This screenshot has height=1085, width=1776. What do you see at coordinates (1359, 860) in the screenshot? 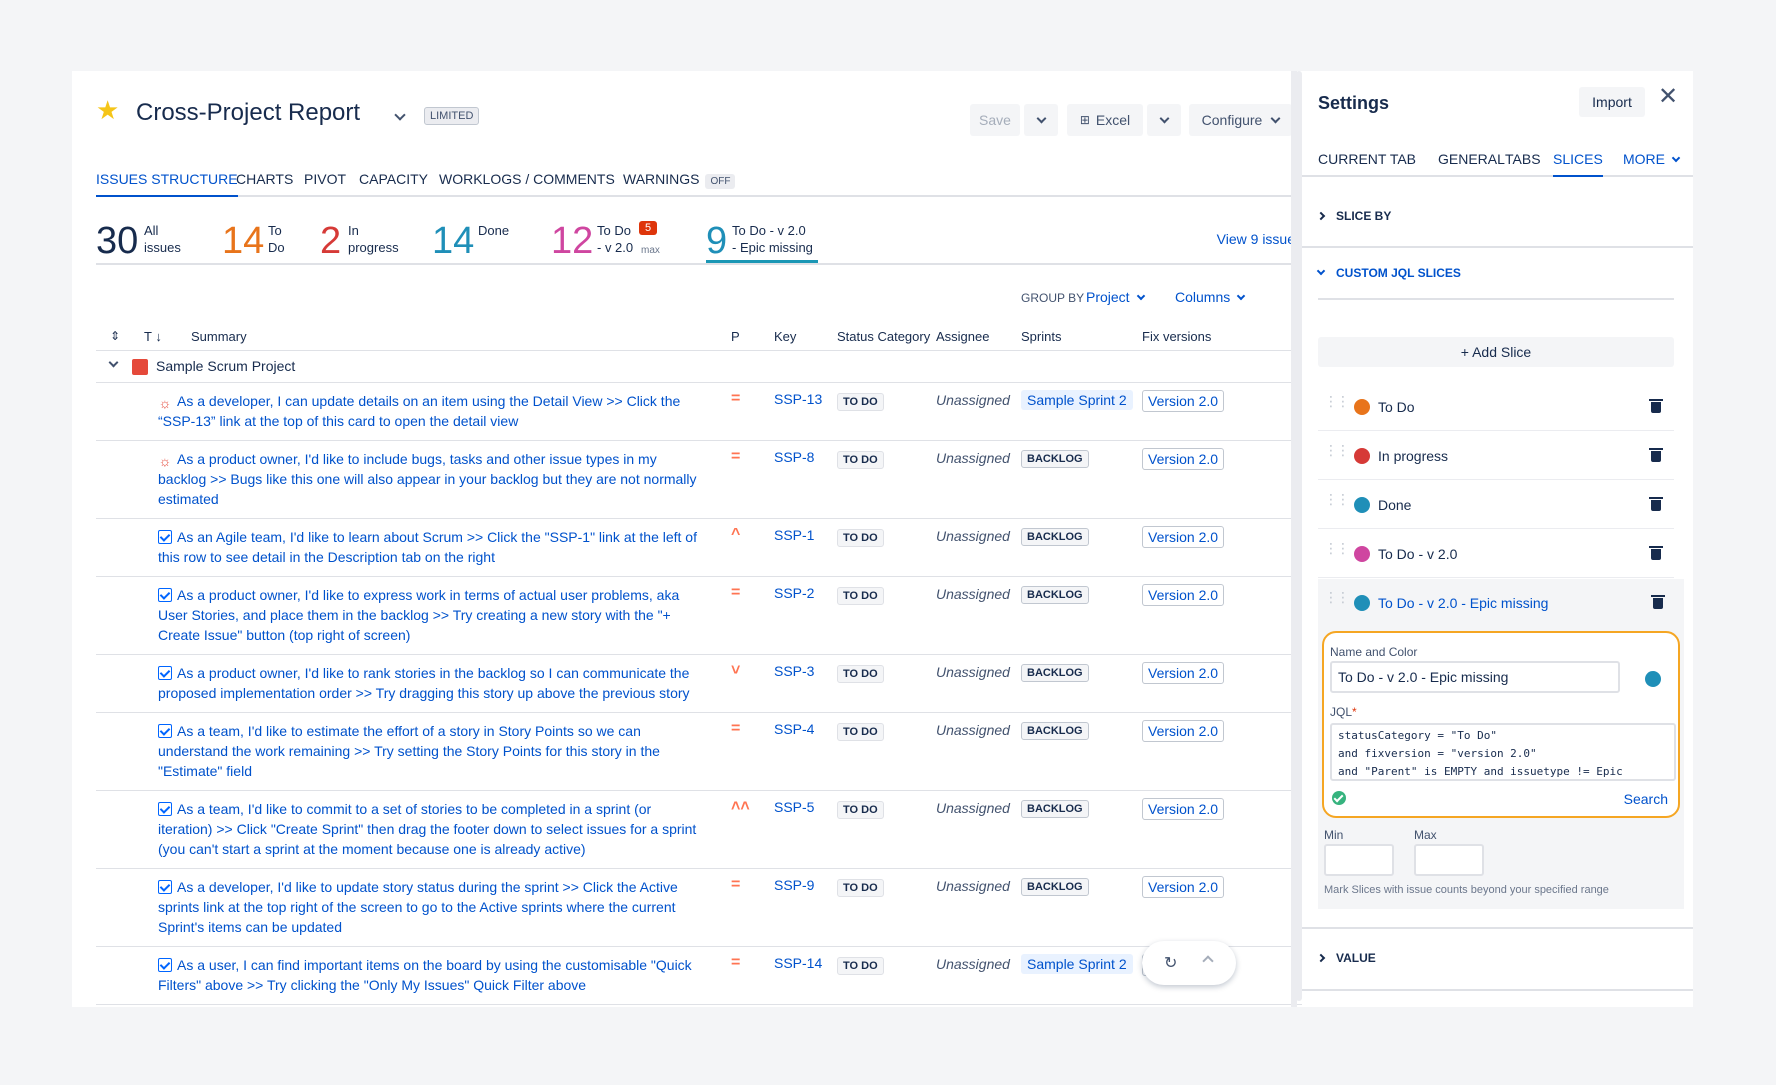
I see `min-input` at bounding box center [1359, 860].